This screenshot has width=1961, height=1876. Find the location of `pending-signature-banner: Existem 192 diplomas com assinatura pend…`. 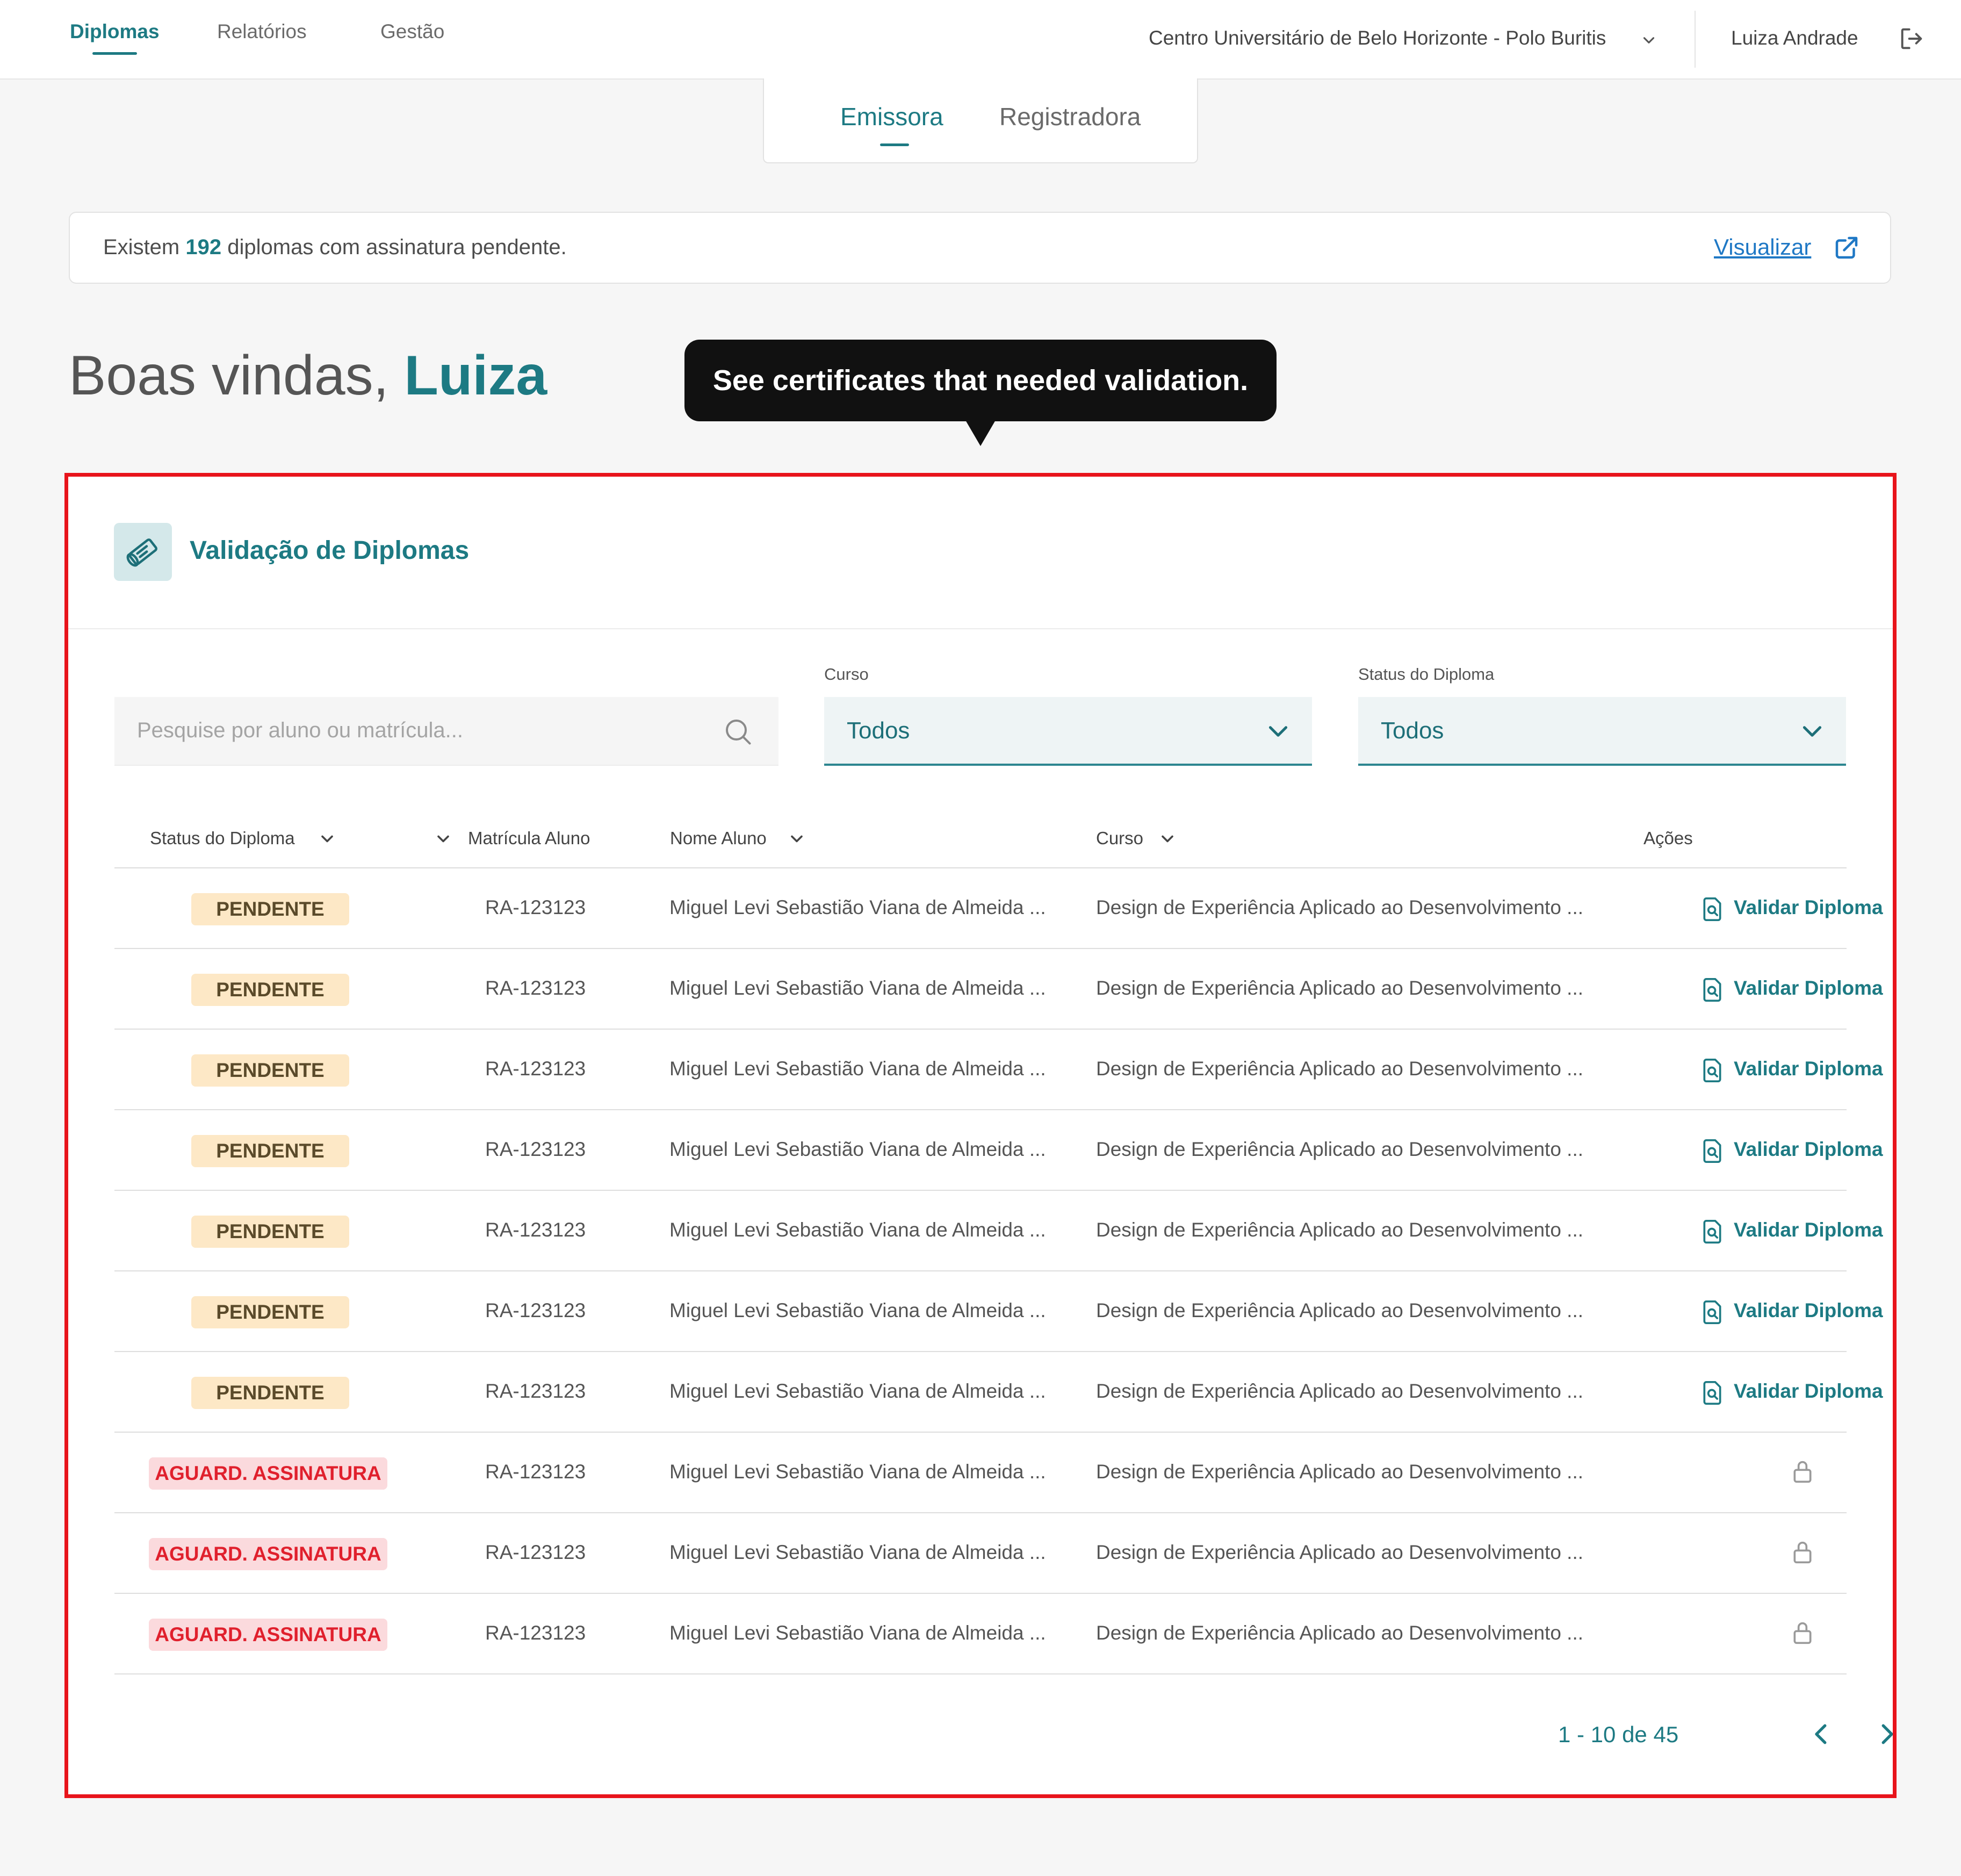

pending-signature-banner: Existem 192 diplomas com assinatura pend… is located at coordinates (980, 248).